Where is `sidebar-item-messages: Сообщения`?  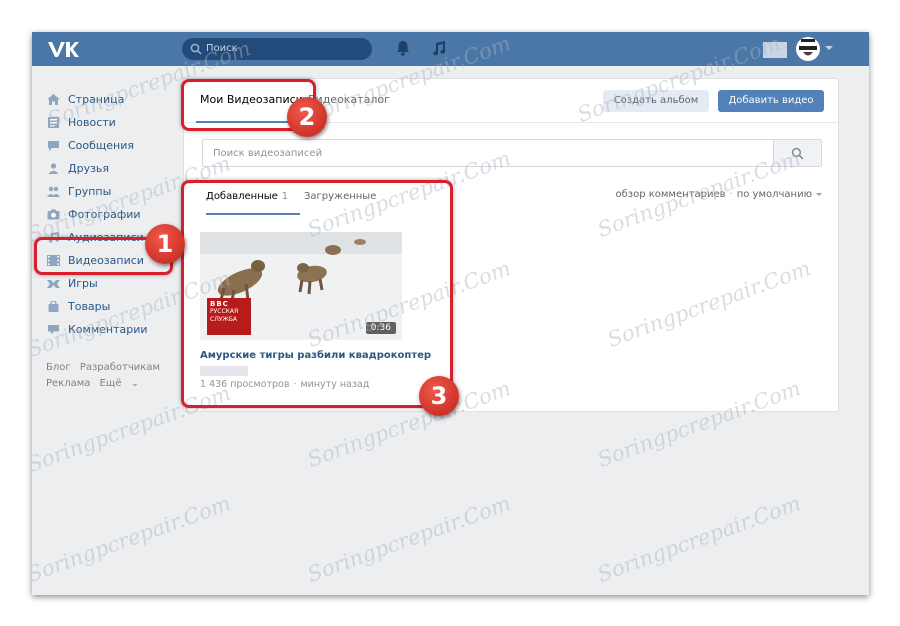 sidebar-item-messages: Сообщения is located at coordinates (109, 145).